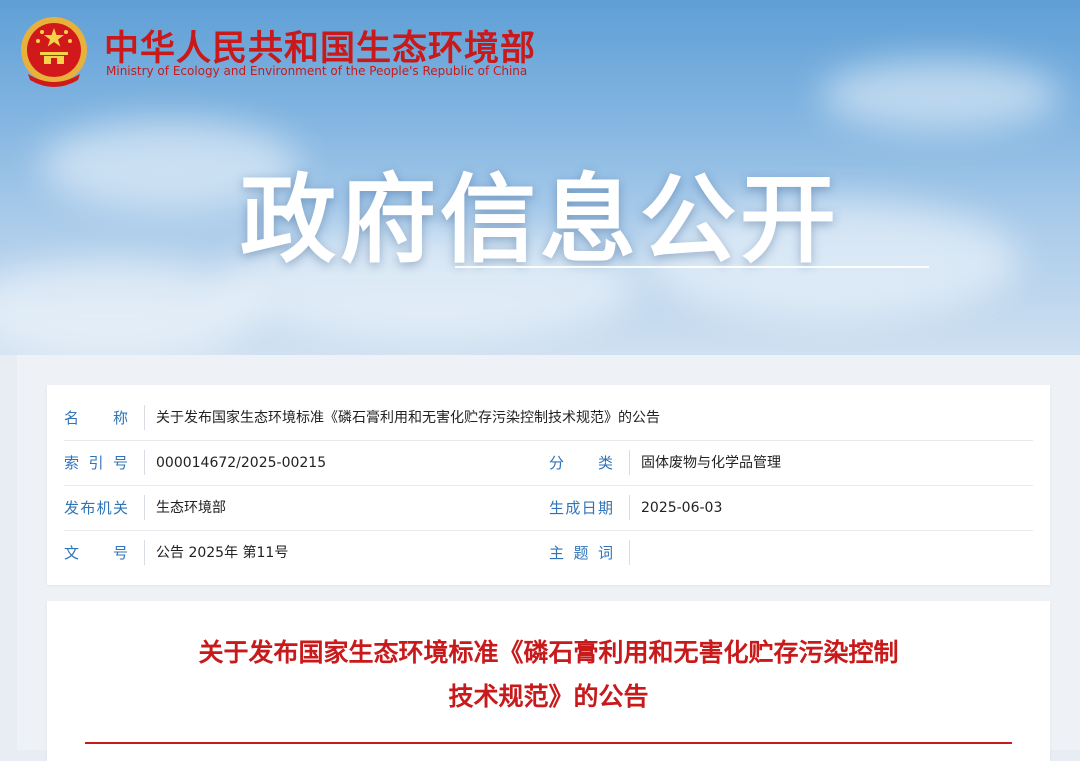 The width and height of the screenshot is (1080, 761). What do you see at coordinates (408, 418) in the screenshot?
I see `name-value: 关于发布国家生态环境标准《磷石膏利用和无害化贮存污染控制技术规范》的公告` at bounding box center [408, 418].